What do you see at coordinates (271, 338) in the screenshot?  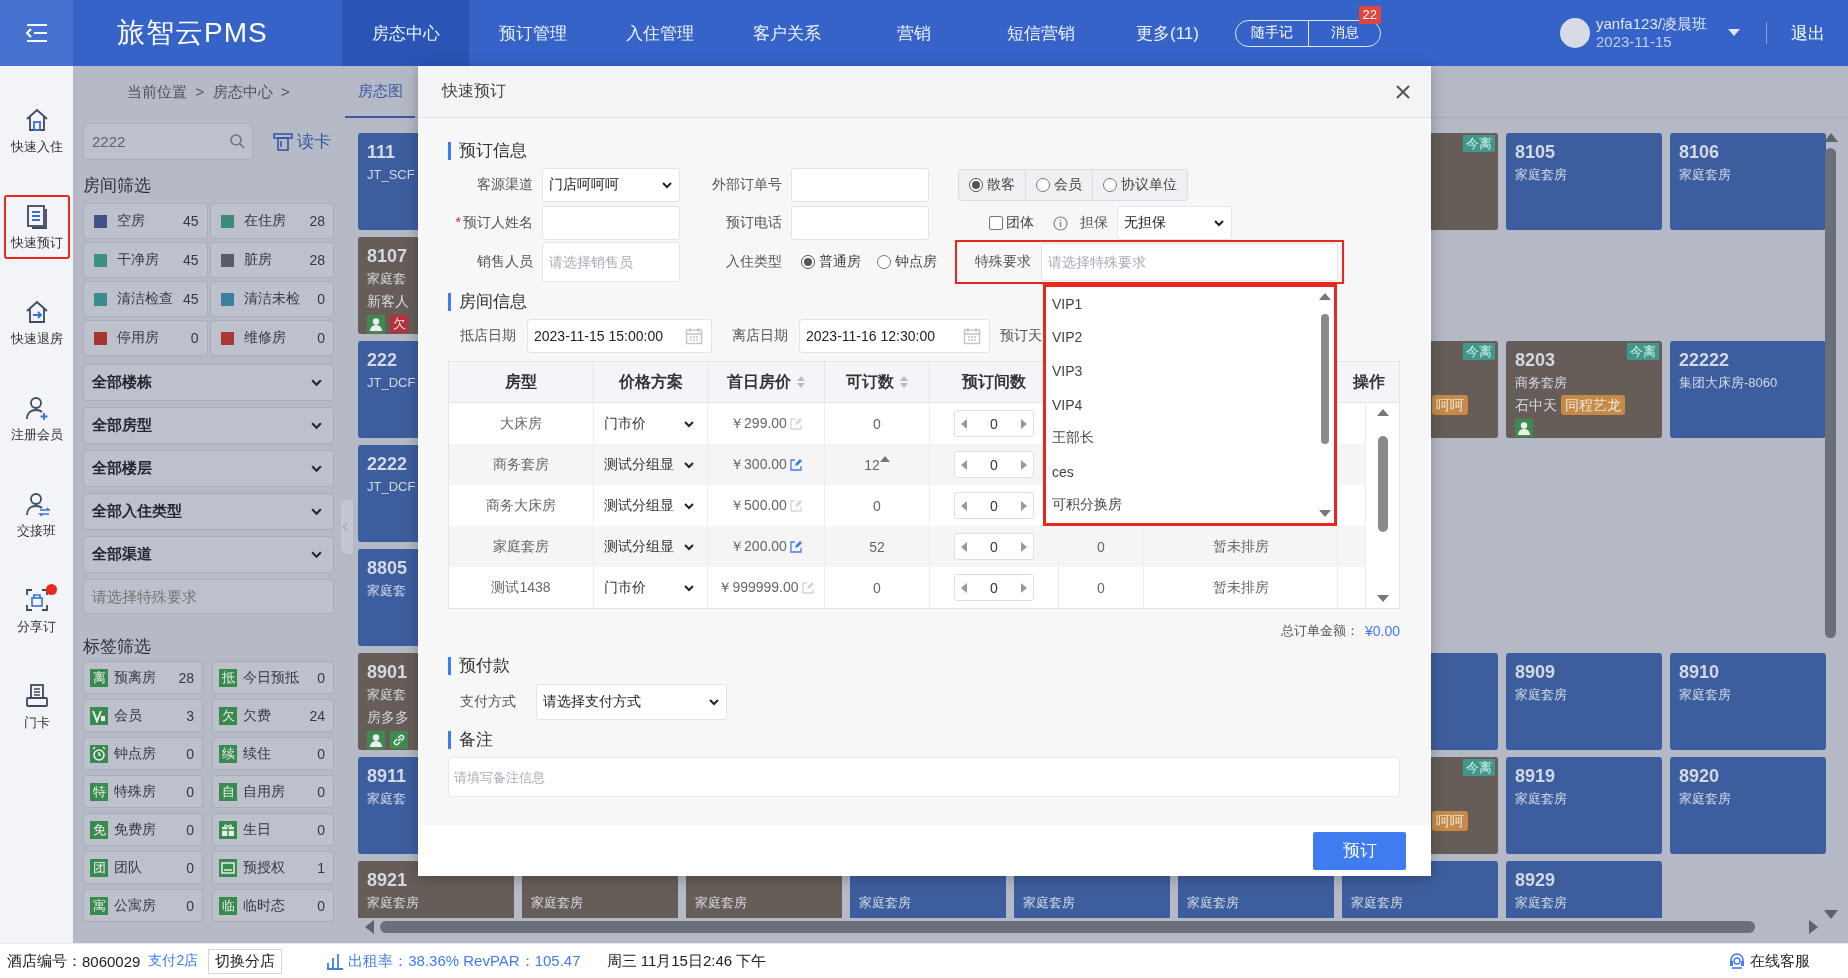 I see `status-filter: 维修房 0` at bounding box center [271, 338].